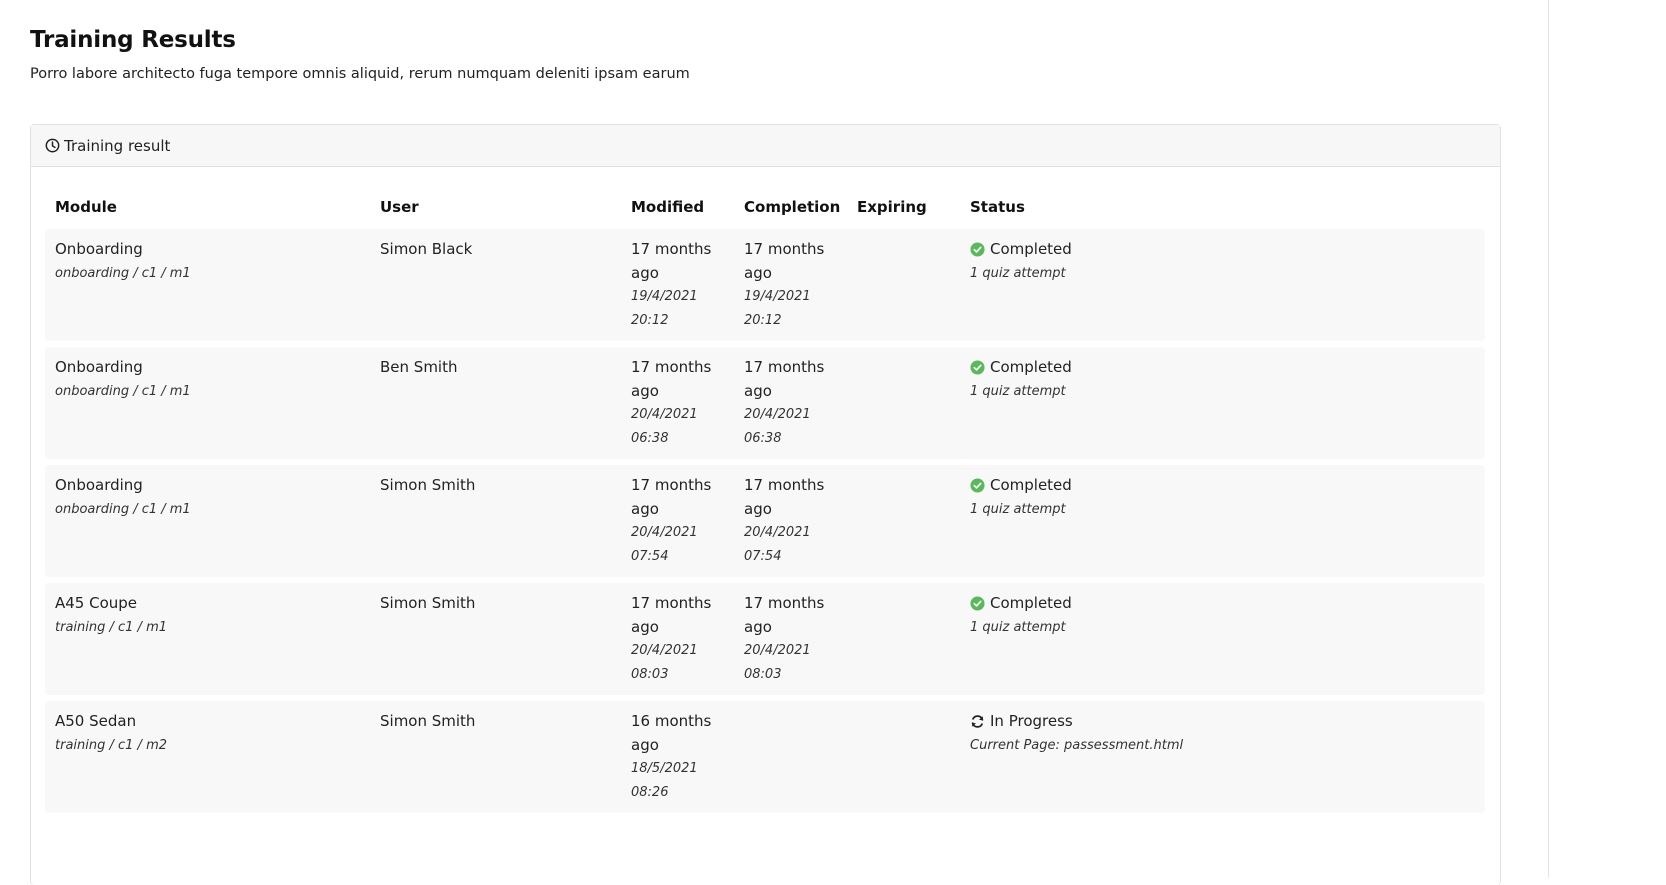 This screenshot has height=885, width=1666. Describe the element at coordinates (117, 145) in the screenshot. I see `card-header-label: Training result` at that location.